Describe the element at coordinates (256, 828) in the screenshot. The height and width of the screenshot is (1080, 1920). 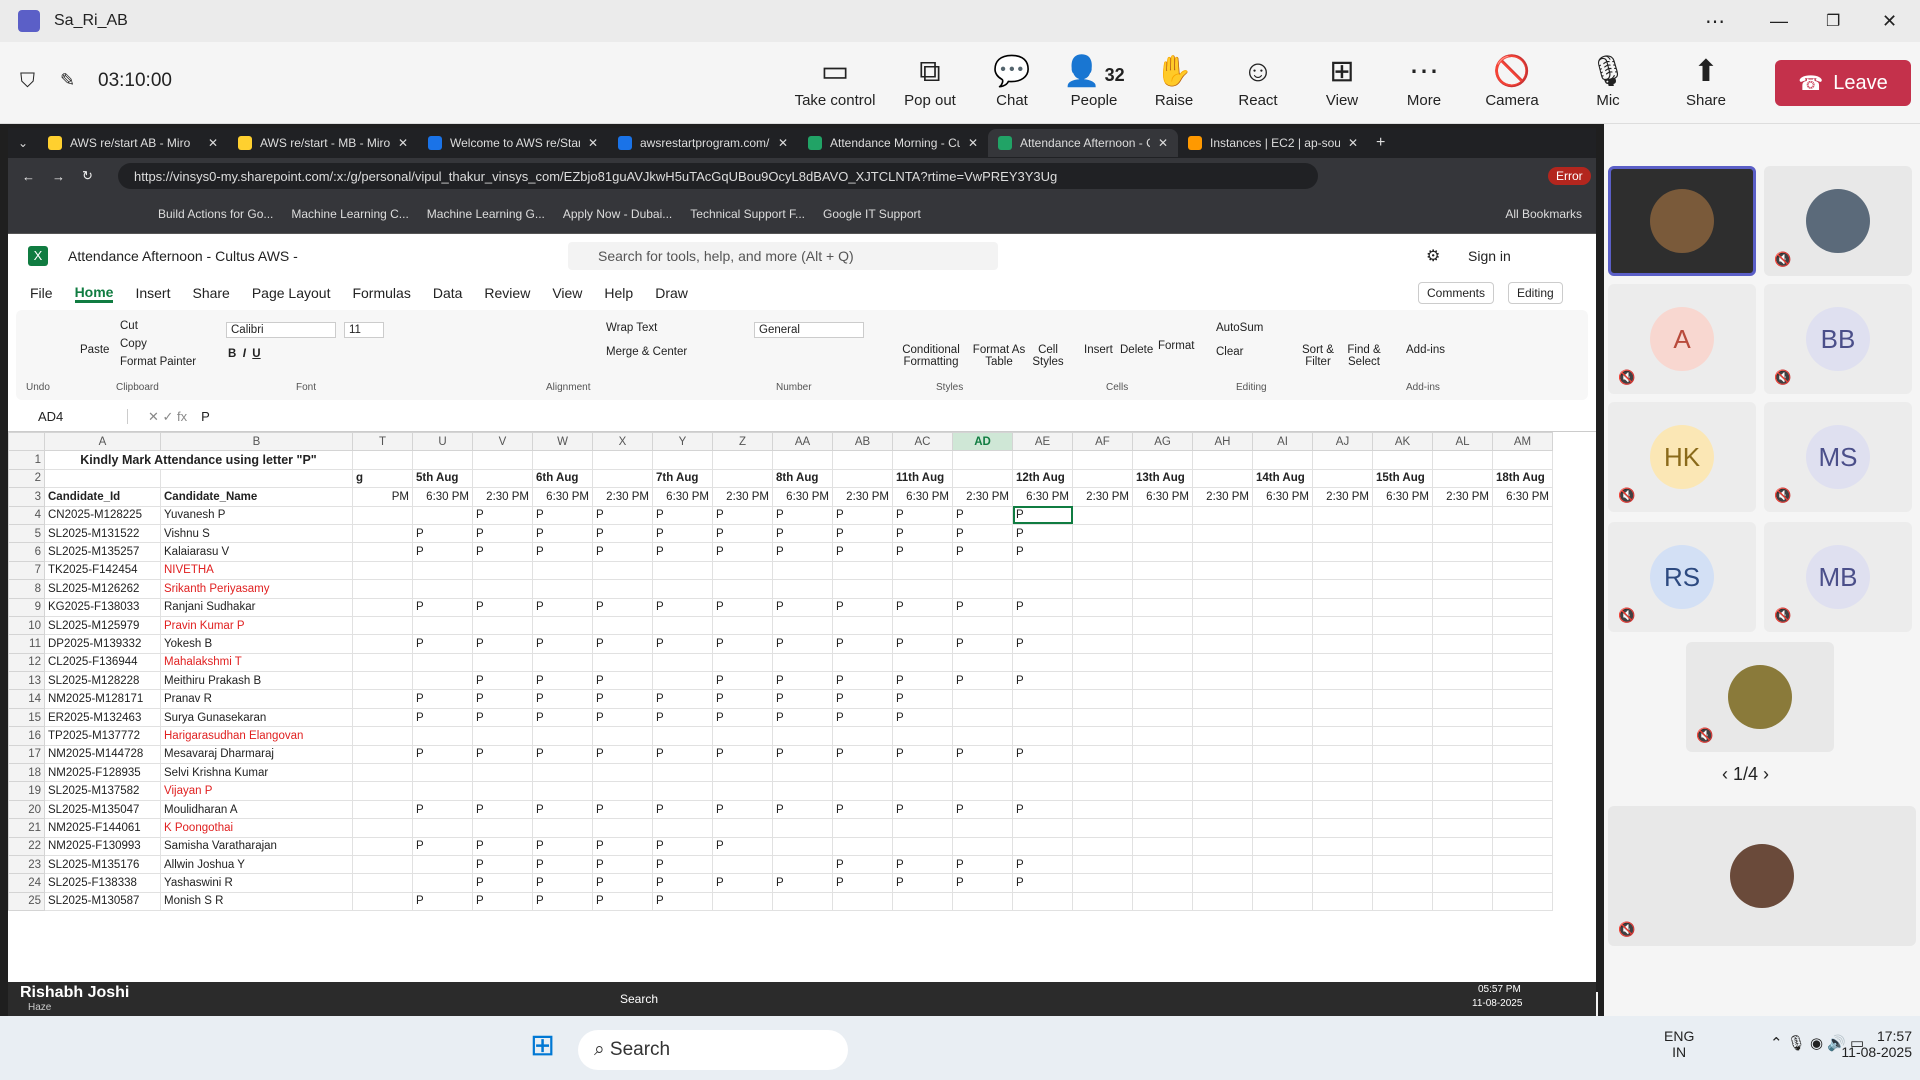
I see `candidate-name-cell: K Poongothai` at that location.